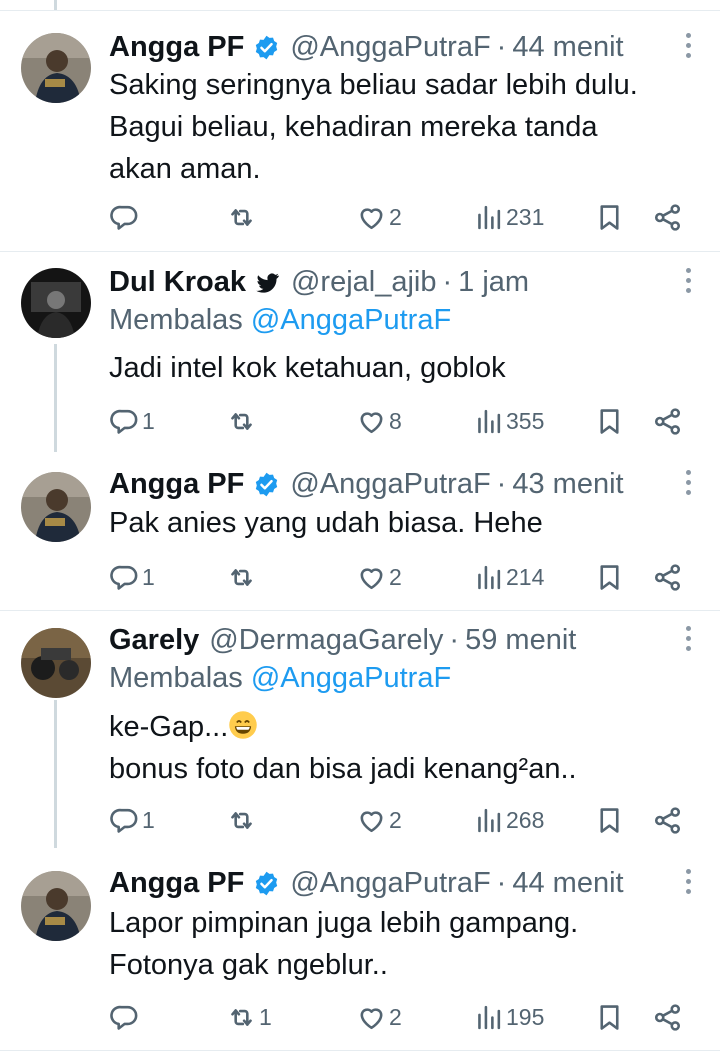  What do you see at coordinates (493, 282) in the screenshot?
I see `timestamp: 1 jam` at bounding box center [493, 282].